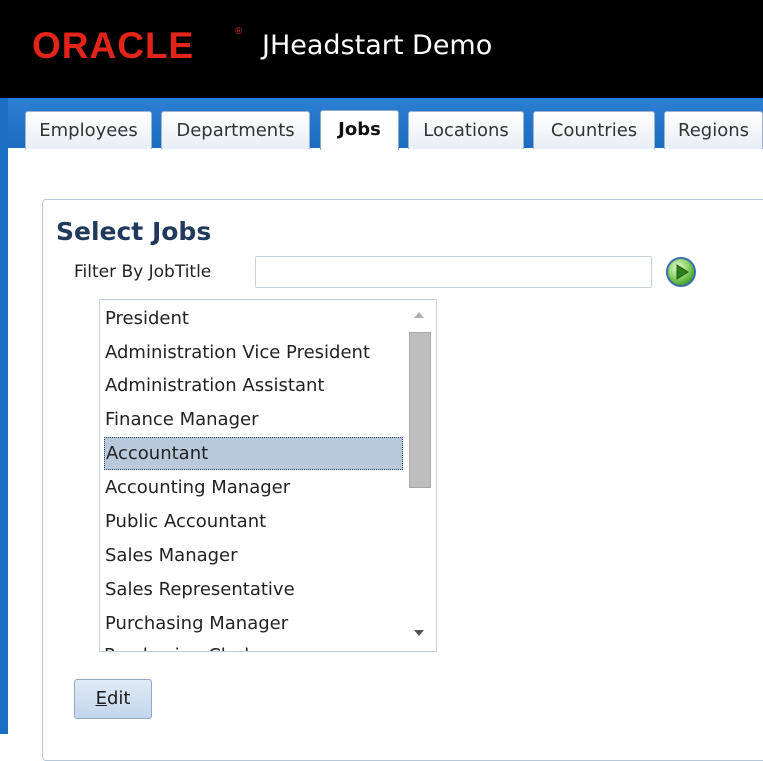 Image resolution: width=763 pixels, height=761 pixels. Describe the element at coordinates (594, 130) in the screenshot. I see `tab-countries: Countries` at that location.